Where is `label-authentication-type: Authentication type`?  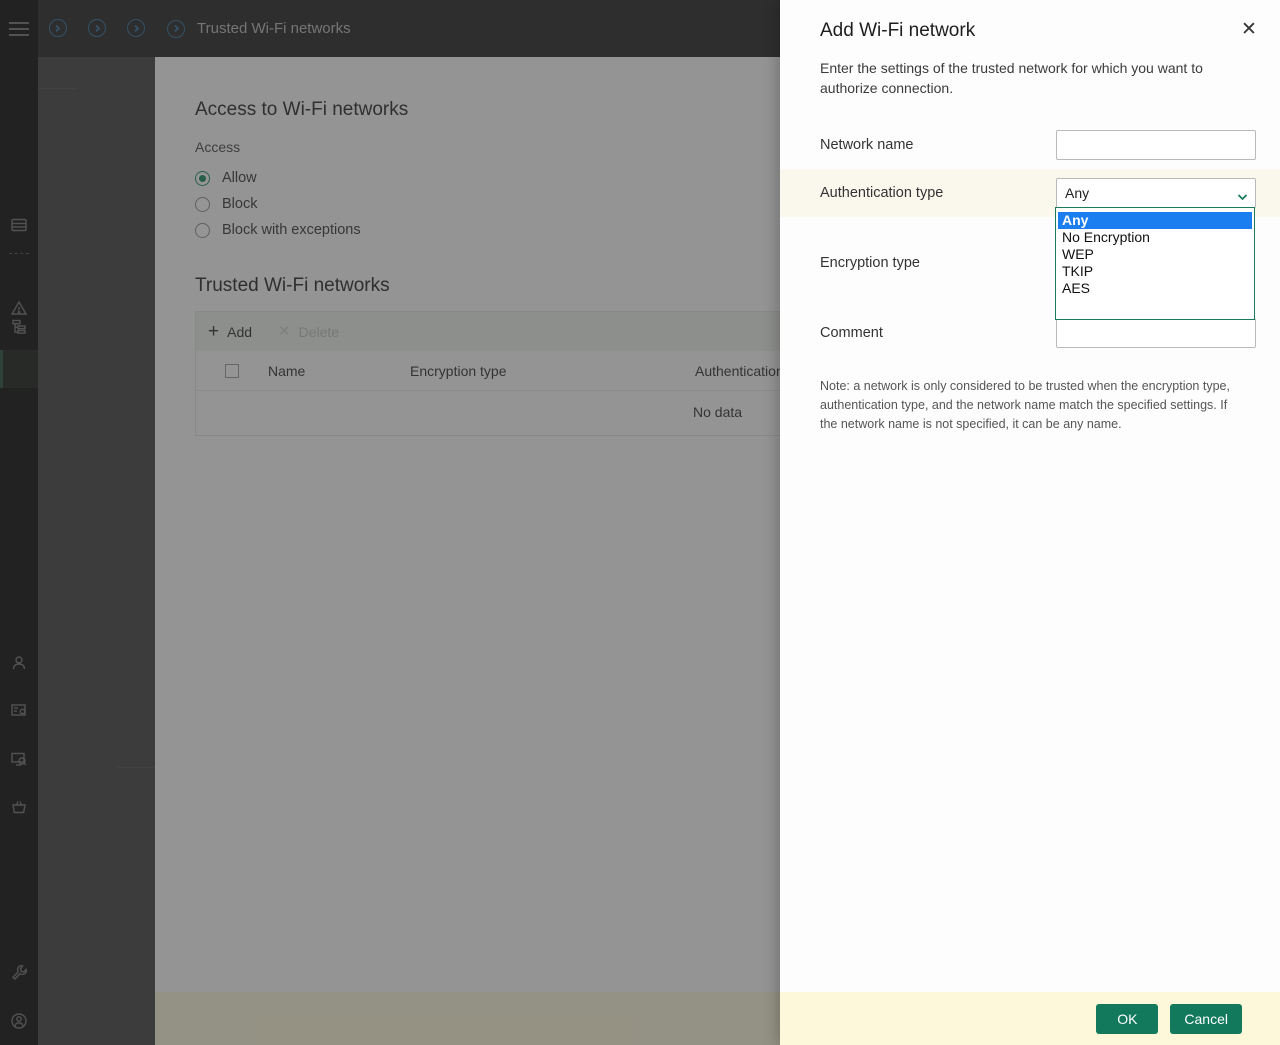
label-authentication-type: Authentication type is located at coordinates (882, 192).